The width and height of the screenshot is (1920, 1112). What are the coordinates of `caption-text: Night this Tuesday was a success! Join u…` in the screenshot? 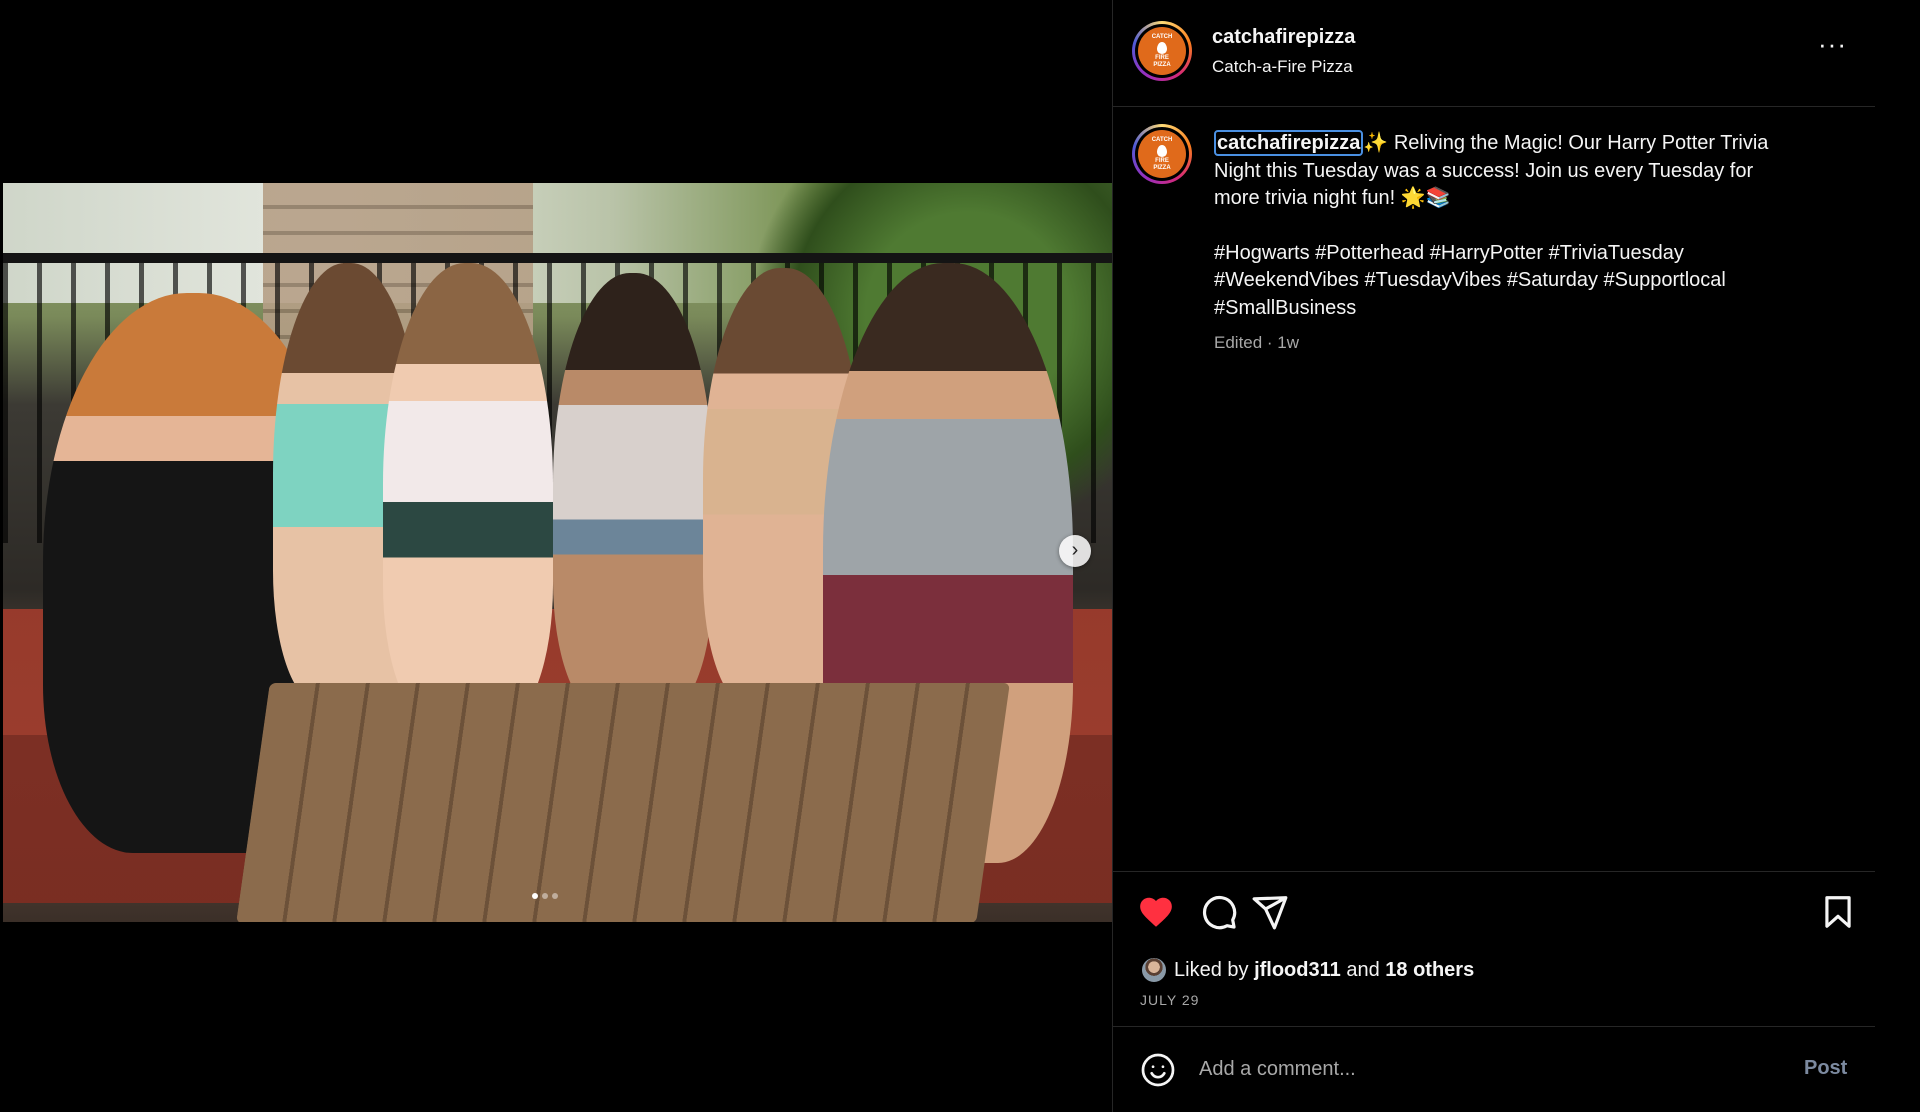 It's located at (1484, 170).